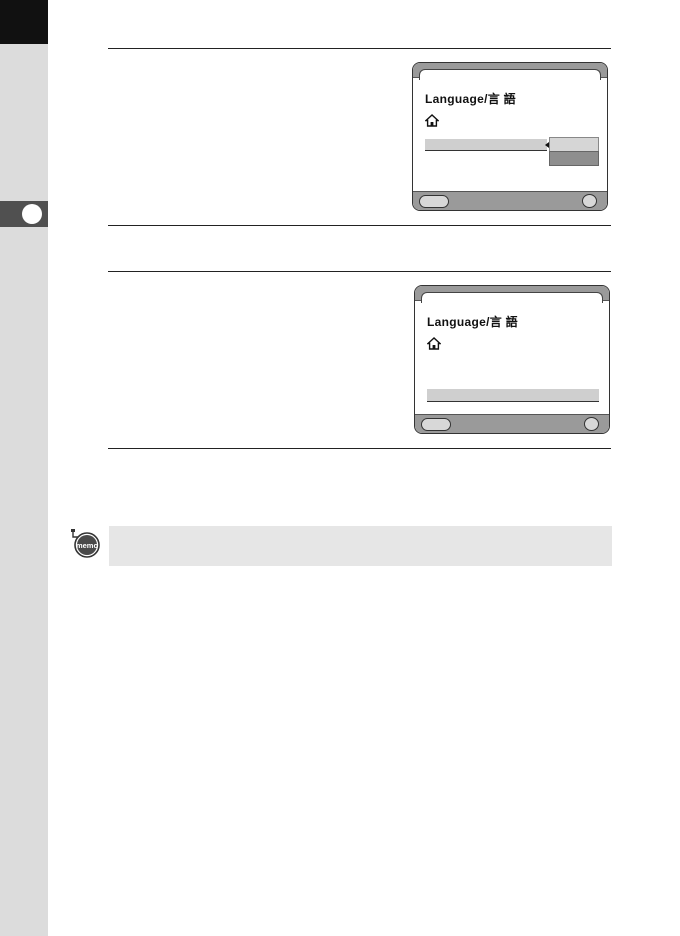 The height and width of the screenshot is (936, 680). What do you see at coordinates (359, 225) in the screenshot?
I see `step-1-bottom-rule` at bounding box center [359, 225].